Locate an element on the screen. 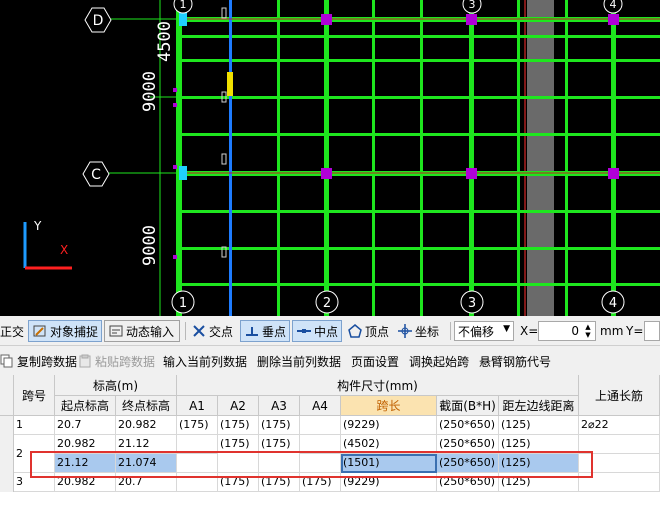 The image size is (660, 506). header-top-rebar: 上通长筋 is located at coordinates (619, 395).